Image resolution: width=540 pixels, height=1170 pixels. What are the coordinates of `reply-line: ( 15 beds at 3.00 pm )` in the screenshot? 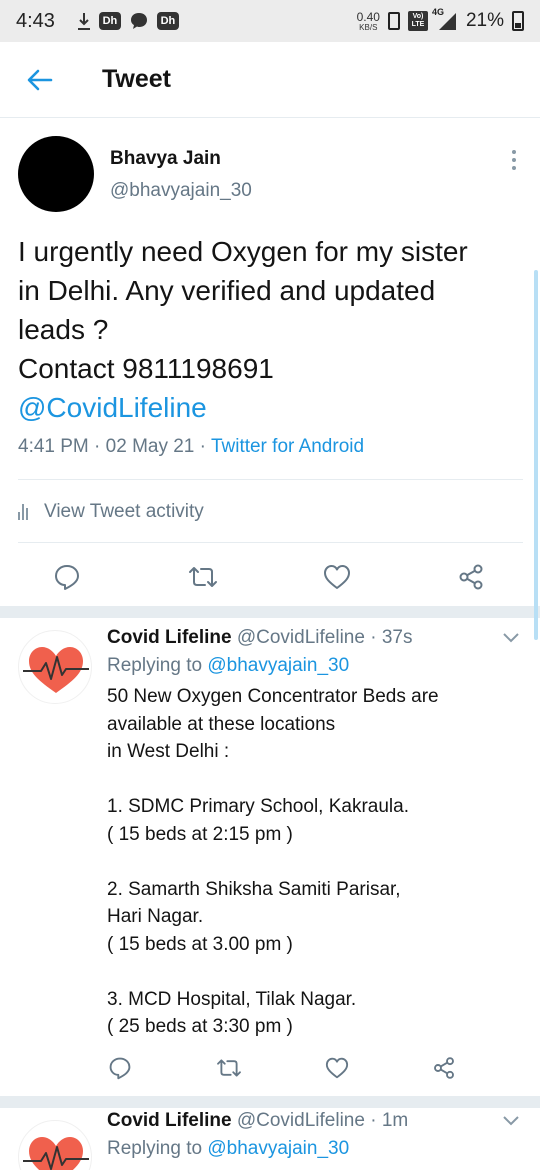 It's located at (200, 944).